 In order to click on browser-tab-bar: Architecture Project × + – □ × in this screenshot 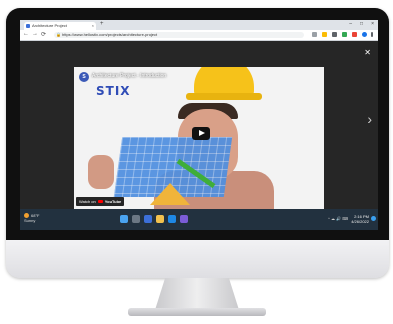, I will do `click(199, 25)`.